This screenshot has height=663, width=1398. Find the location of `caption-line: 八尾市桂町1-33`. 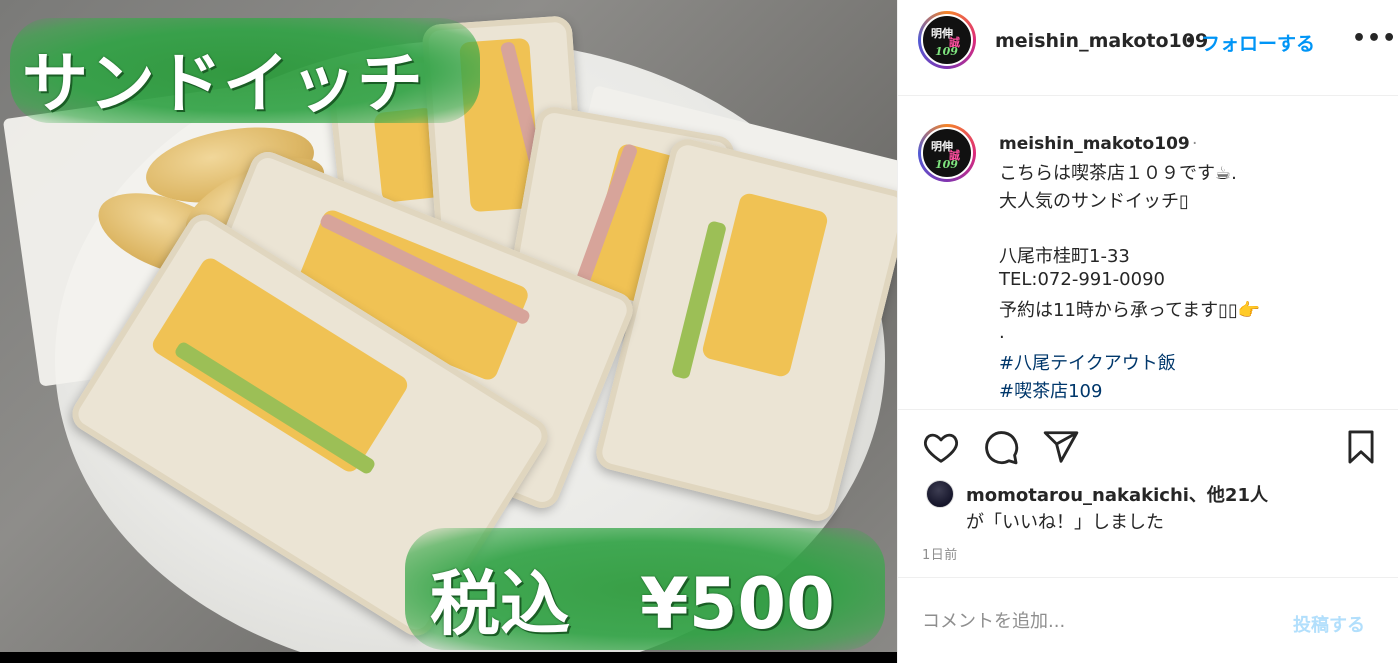

caption-line: 八尾市桂町1-33 is located at coordinates (1064, 256).